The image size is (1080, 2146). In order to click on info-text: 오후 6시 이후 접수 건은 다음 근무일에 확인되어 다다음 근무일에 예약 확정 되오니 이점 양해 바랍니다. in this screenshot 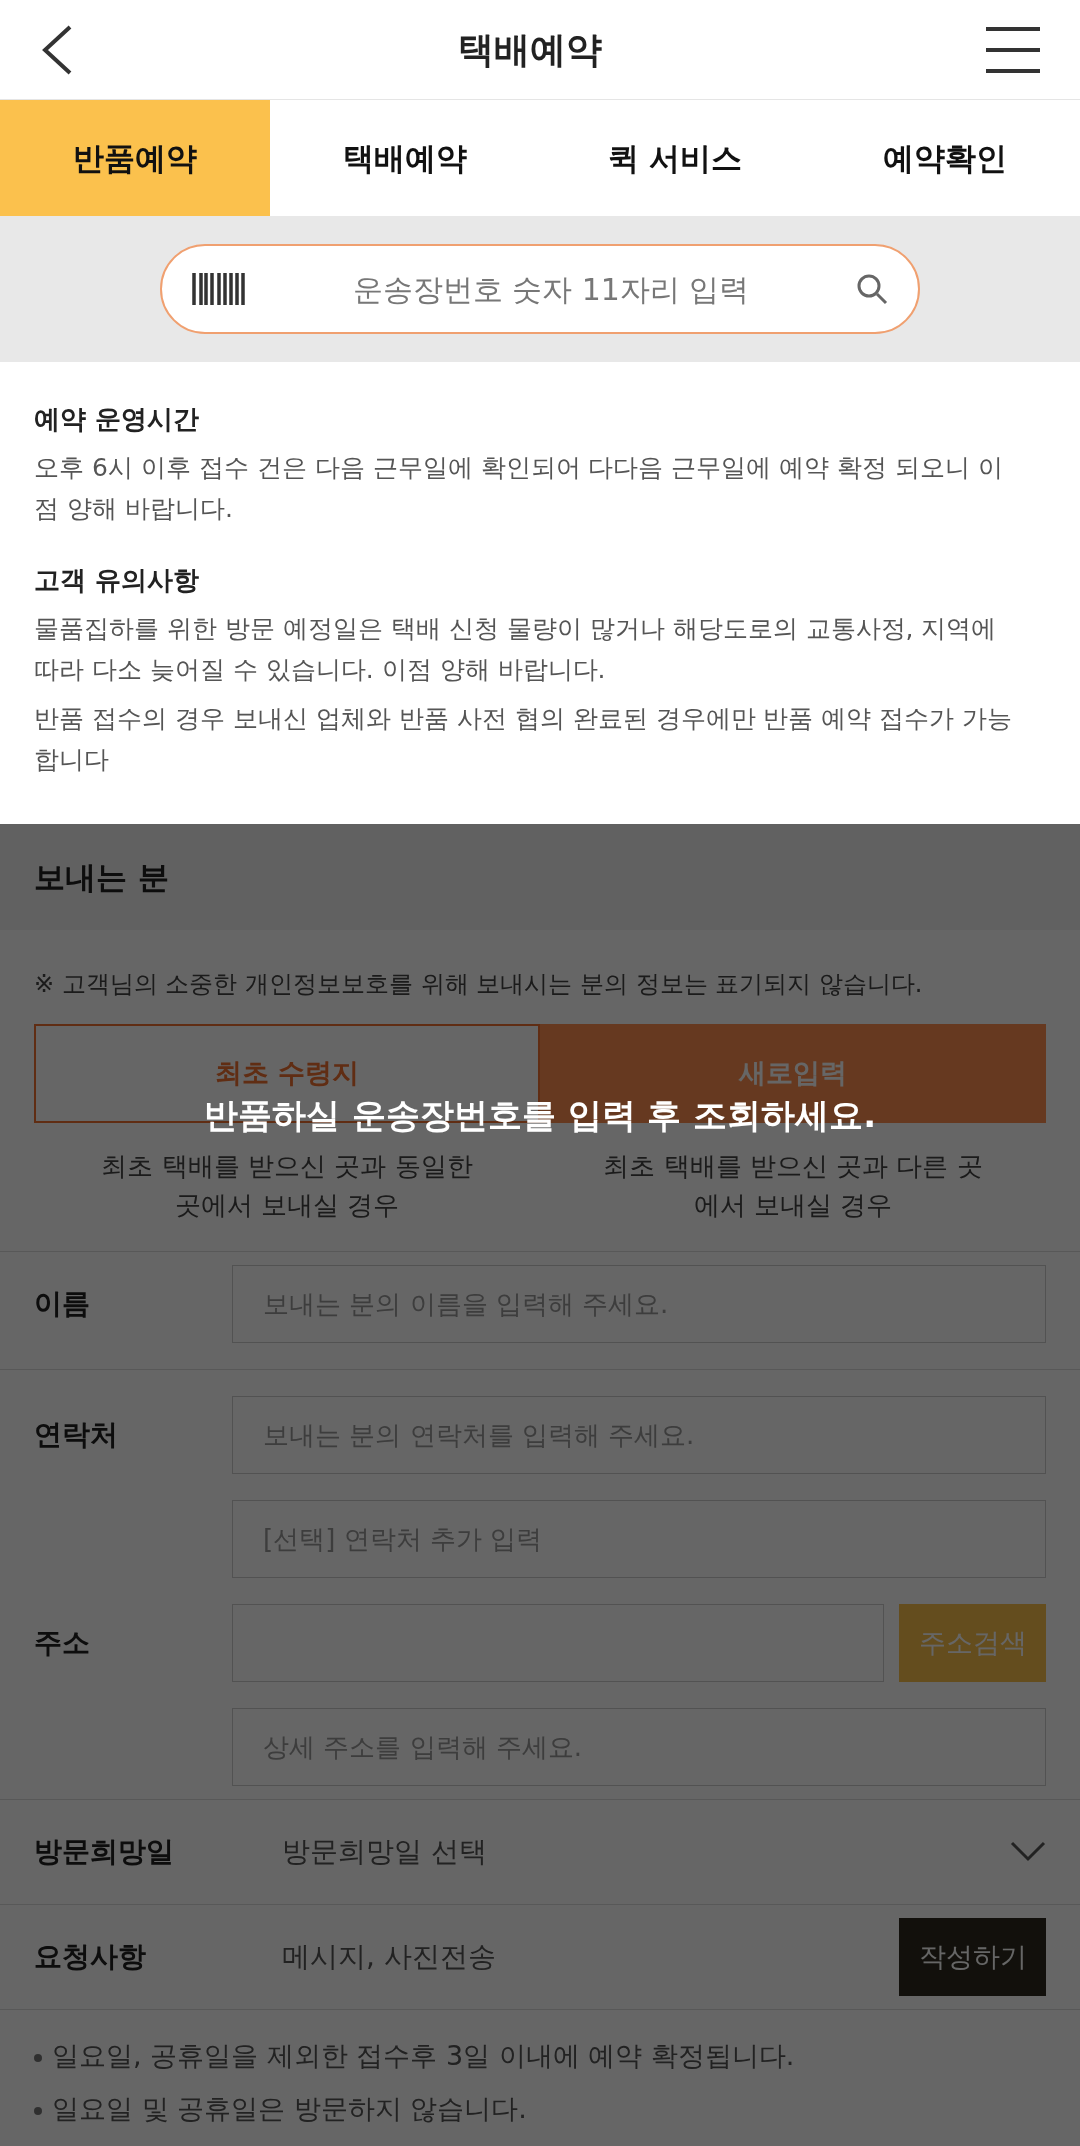, I will do `click(519, 488)`.